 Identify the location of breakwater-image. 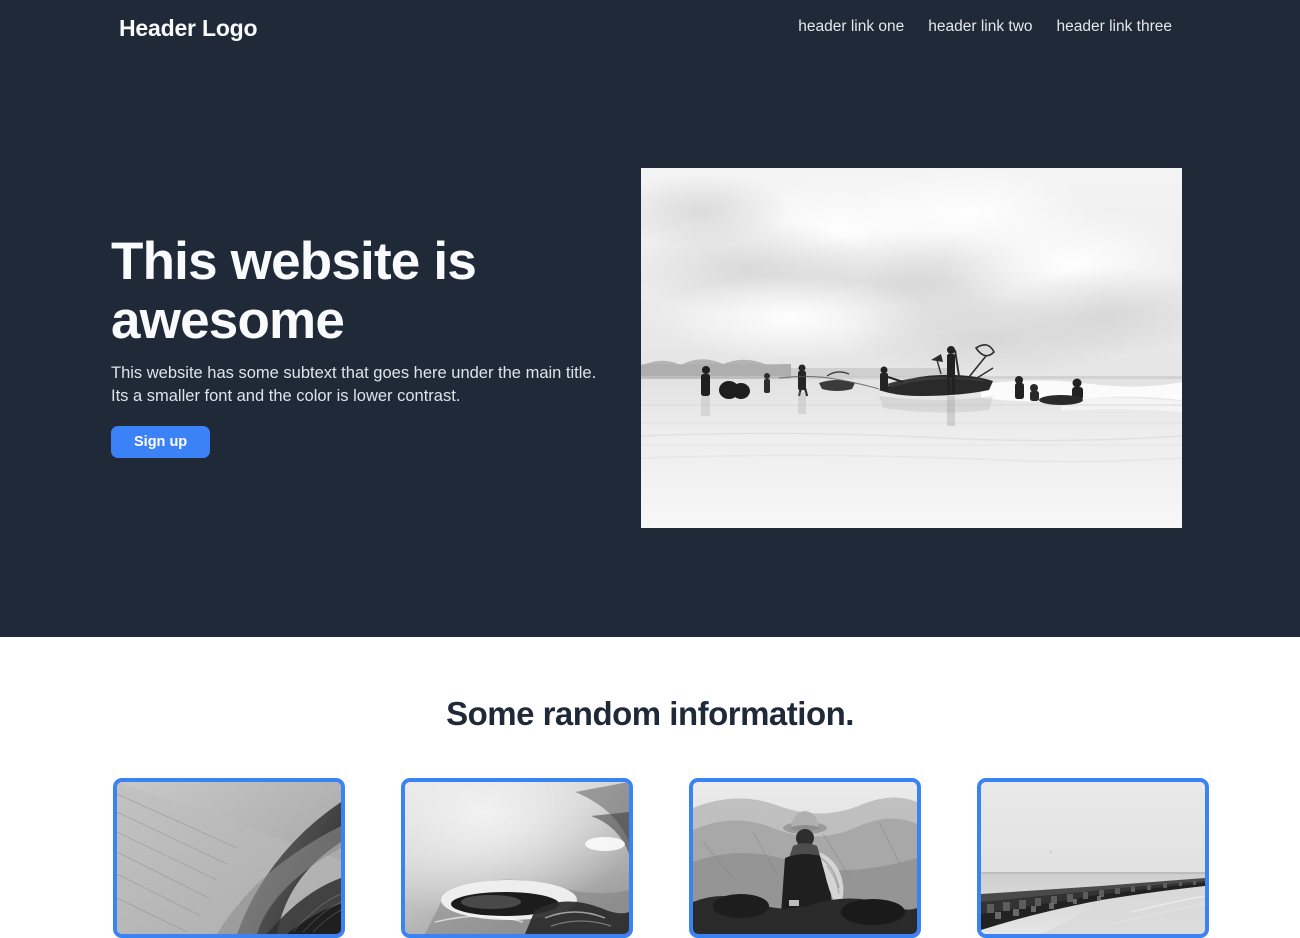
(1093, 858).